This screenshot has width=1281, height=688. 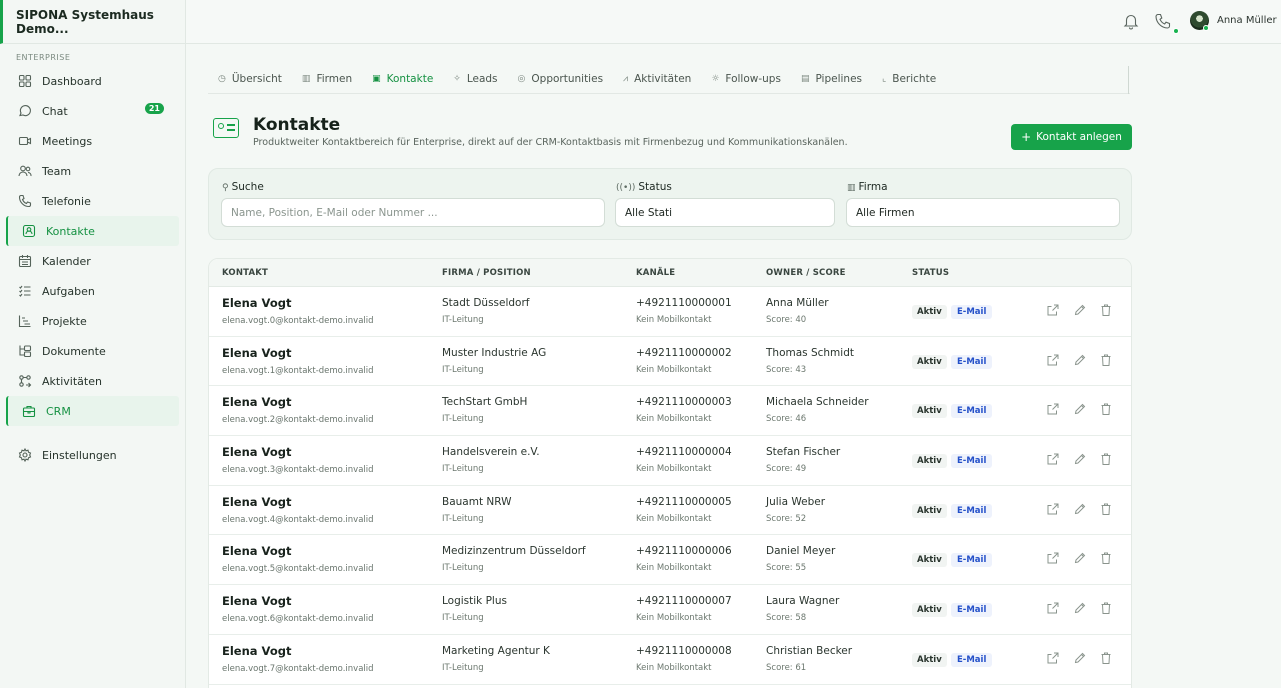 What do you see at coordinates (684, 650) in the screenshot?
I see `phone-number: +4921110000008` at bounding box center [684, 650].